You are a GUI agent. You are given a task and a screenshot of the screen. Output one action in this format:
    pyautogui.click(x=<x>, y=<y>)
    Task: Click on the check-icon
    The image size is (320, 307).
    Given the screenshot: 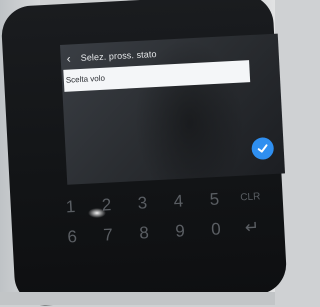 What is the action you would take?
    pyautogui.click(x=262, y=148)
    